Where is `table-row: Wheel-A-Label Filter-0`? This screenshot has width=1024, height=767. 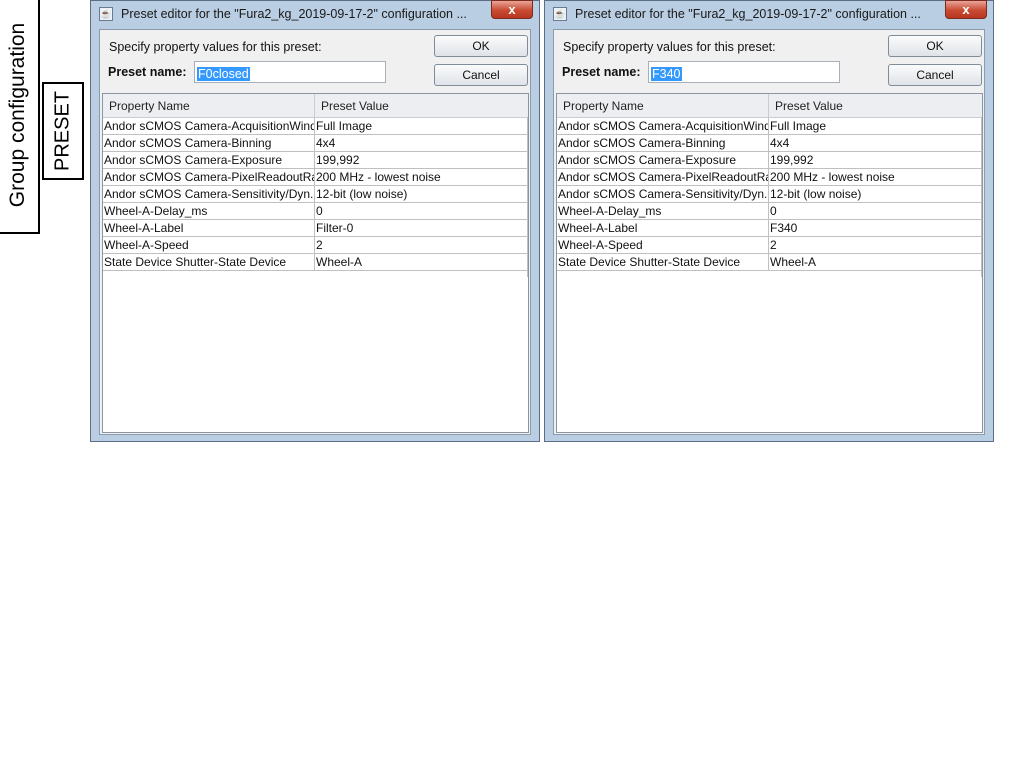
table-row: Wheel-A-Label Filter-0 is located at coordinates (315, 228).